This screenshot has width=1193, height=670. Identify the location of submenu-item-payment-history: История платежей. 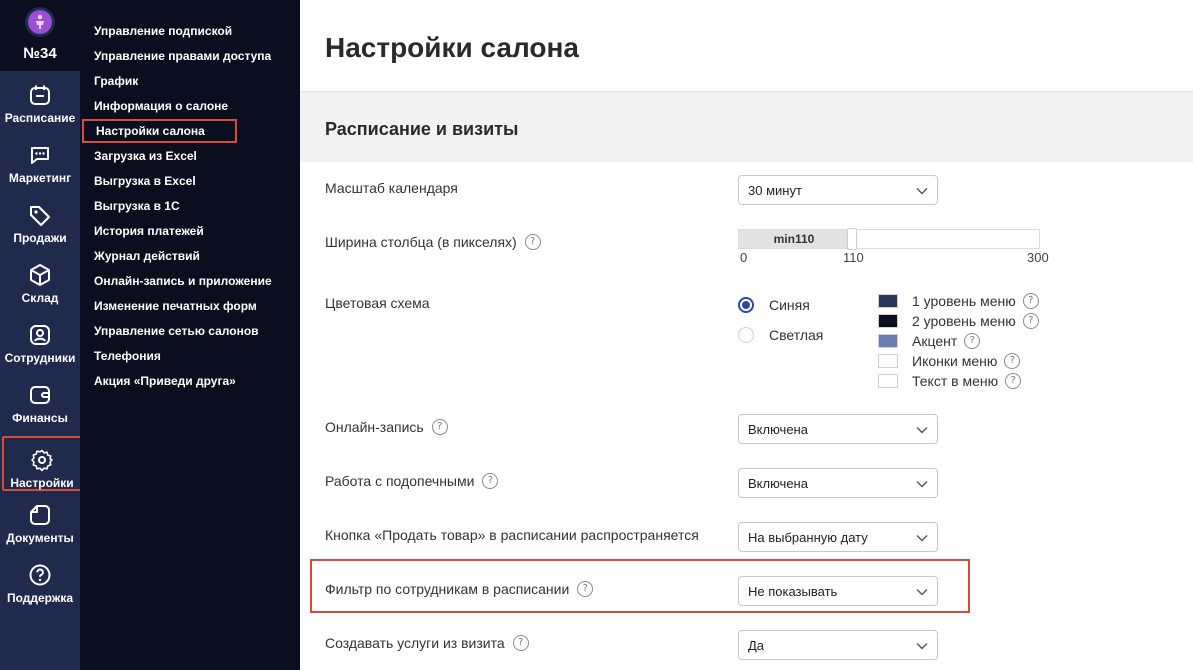
(149, 231).